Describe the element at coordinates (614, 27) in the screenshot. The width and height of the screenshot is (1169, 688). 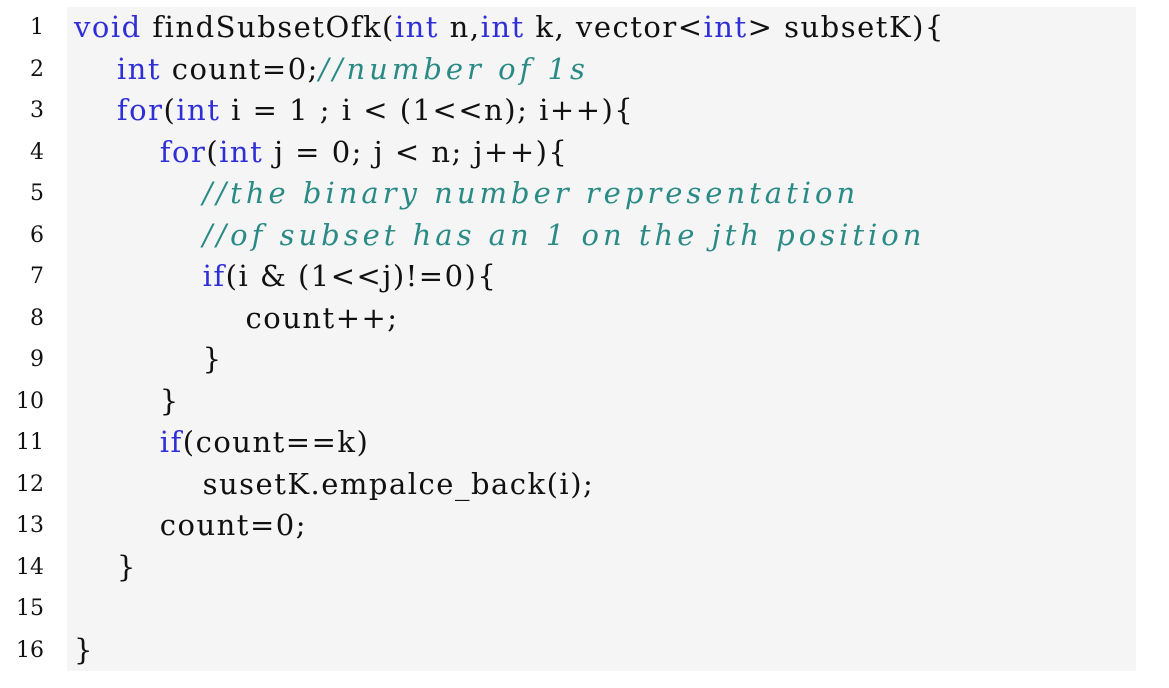
I see `code-token: k, vector<` at that location.